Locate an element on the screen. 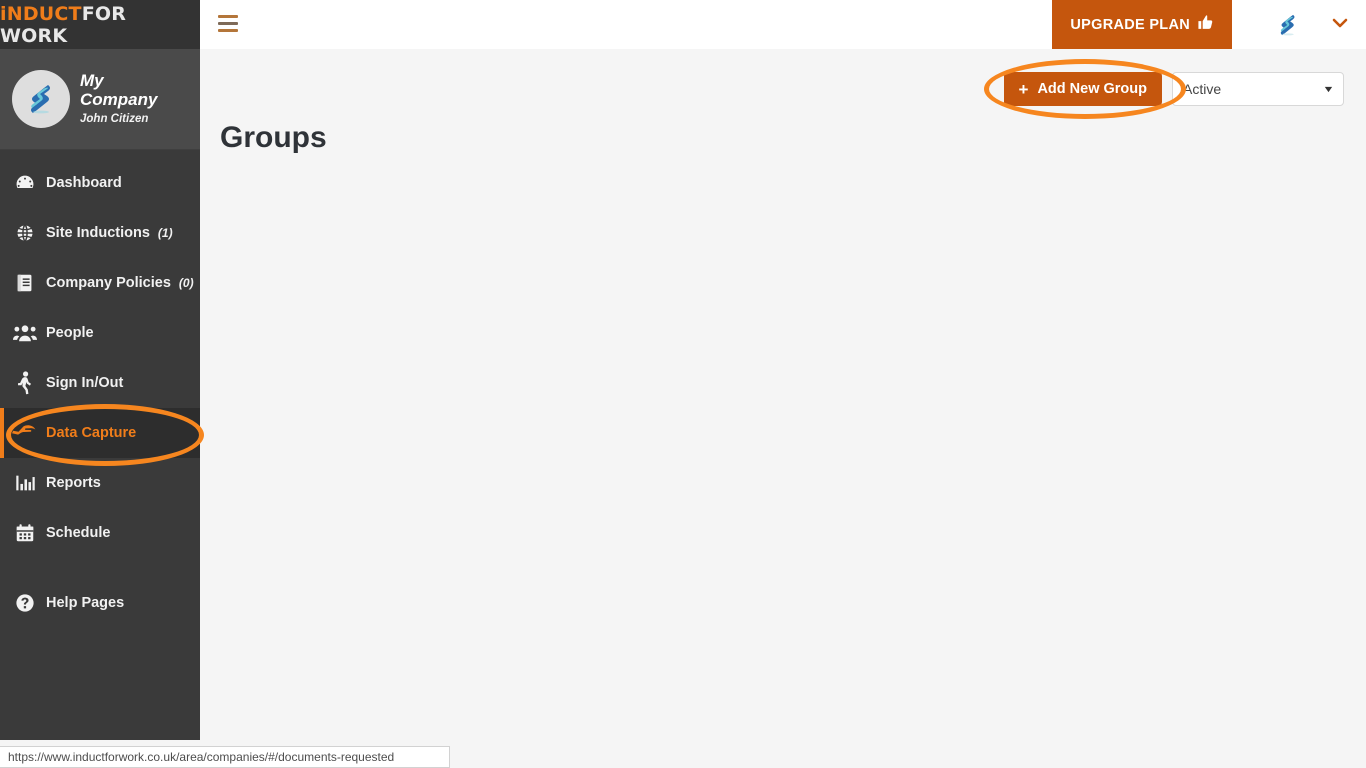 Image resolution: width=1366 pixels, height=768 pixels. sidebar-item-sign-in-out: Sign In/Out is located at coordinates (100, 383).